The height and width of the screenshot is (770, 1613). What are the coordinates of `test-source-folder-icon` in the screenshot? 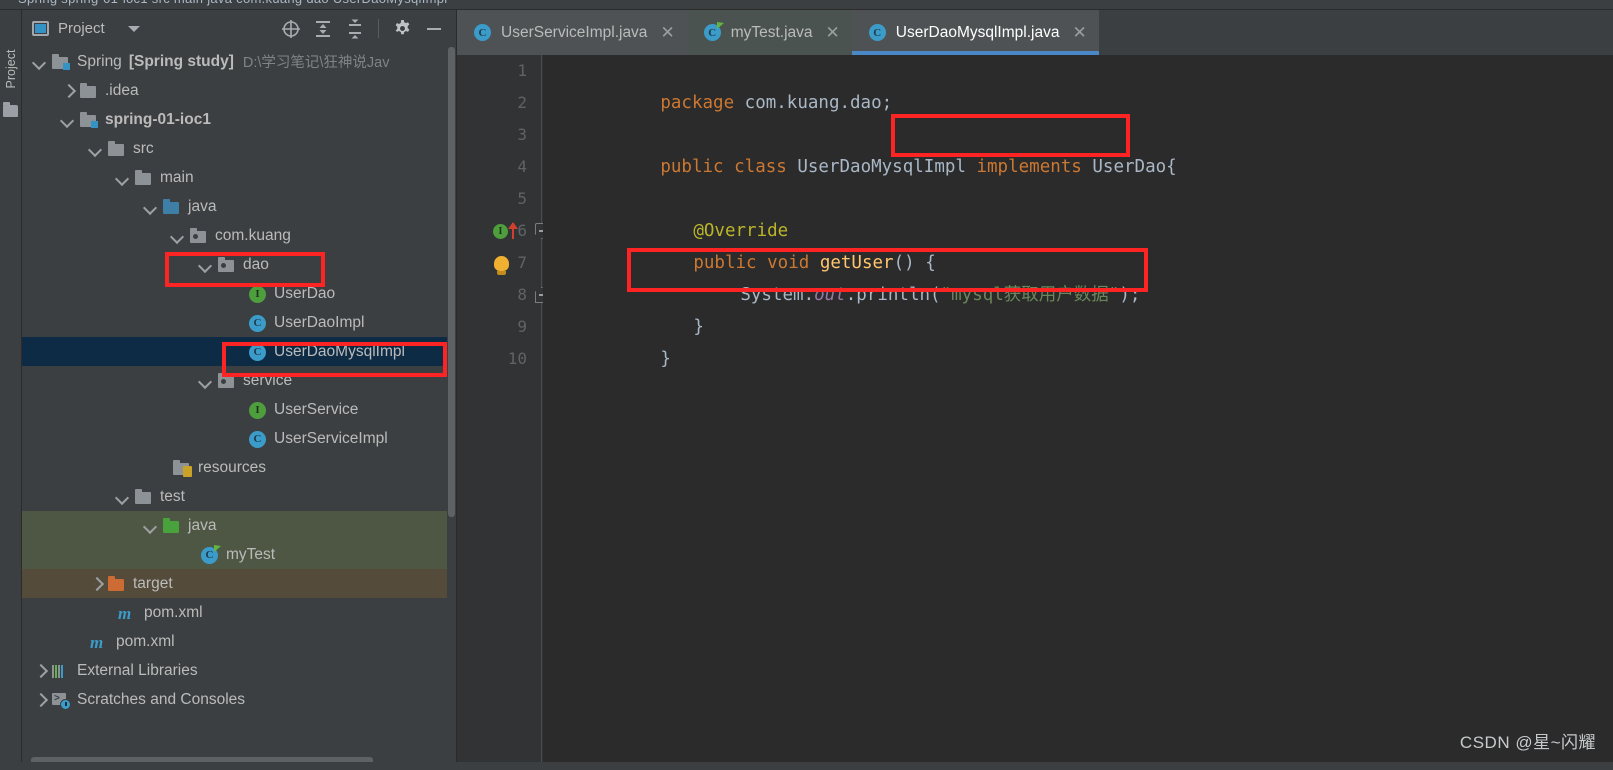 It's located at (171, 525).